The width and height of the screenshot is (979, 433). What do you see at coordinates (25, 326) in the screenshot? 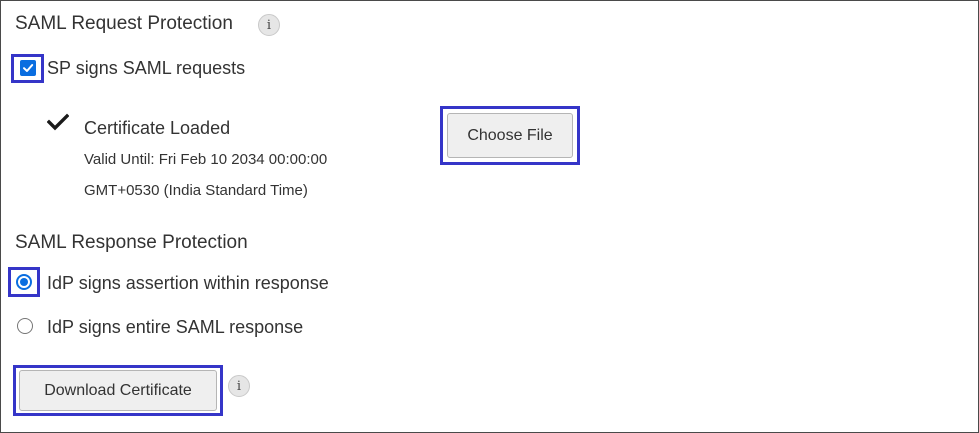
I see `sign-response-radio` at bounding box center [25, 326].